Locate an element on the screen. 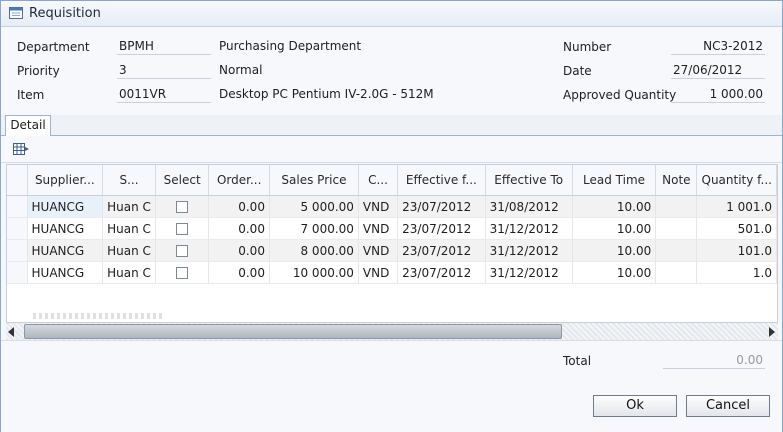 Image resolution: width=783 pixels, height=432 pixels. approved-quantity-field: 1 000.00 is located at coordinates (718, 95).